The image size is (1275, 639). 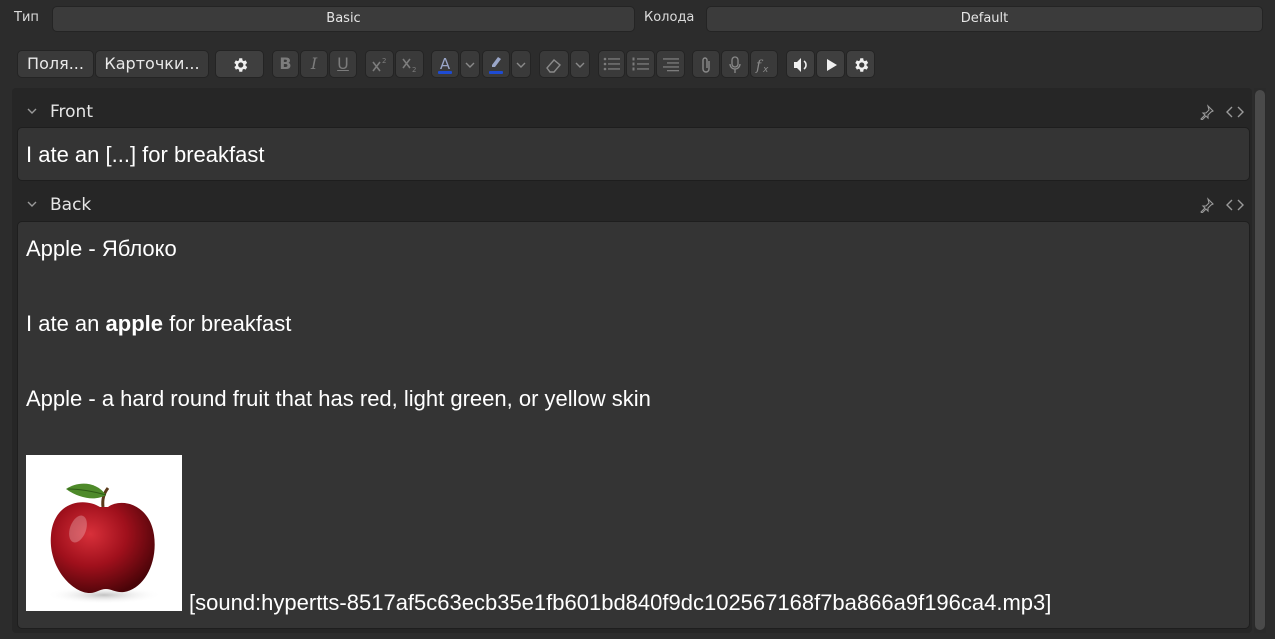 What do you see at coordinates (633, 154) in the screenshot?
I see `field-editor-front: I ate an [...] for breakfast` at bounding box center [633, 154].